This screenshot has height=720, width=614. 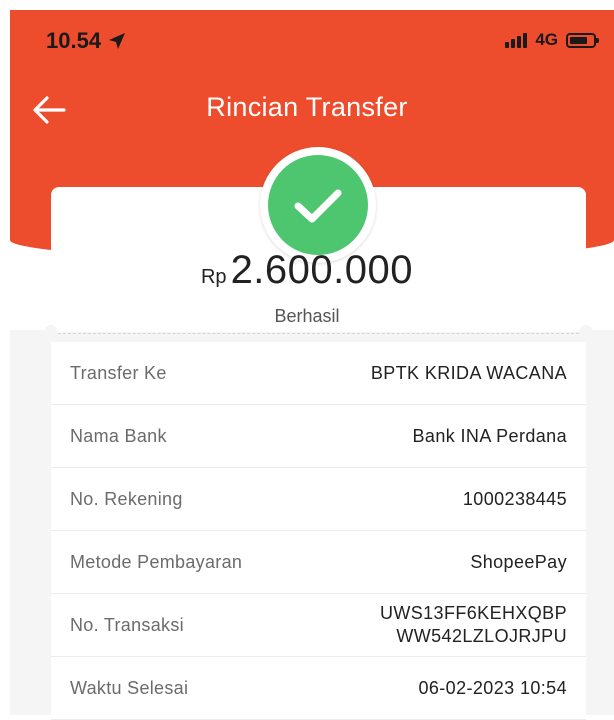 What do you see at coordinates (546, 39) in the screenshot?
I see `network-label: 4G` at bounding box center [546, 39].